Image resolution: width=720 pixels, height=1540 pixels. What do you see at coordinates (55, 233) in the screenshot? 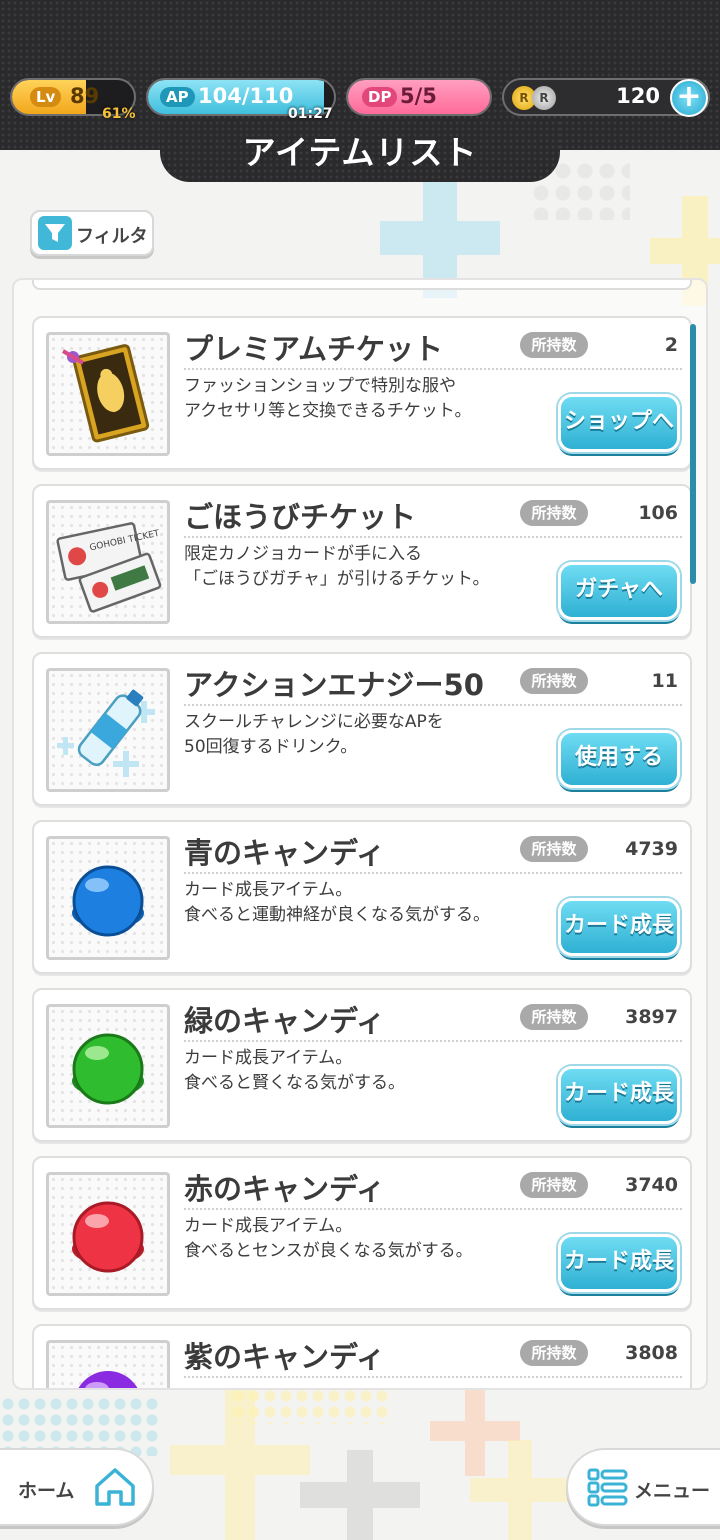
I see `filter-funnel-icon` at bounding box center [55, 233].